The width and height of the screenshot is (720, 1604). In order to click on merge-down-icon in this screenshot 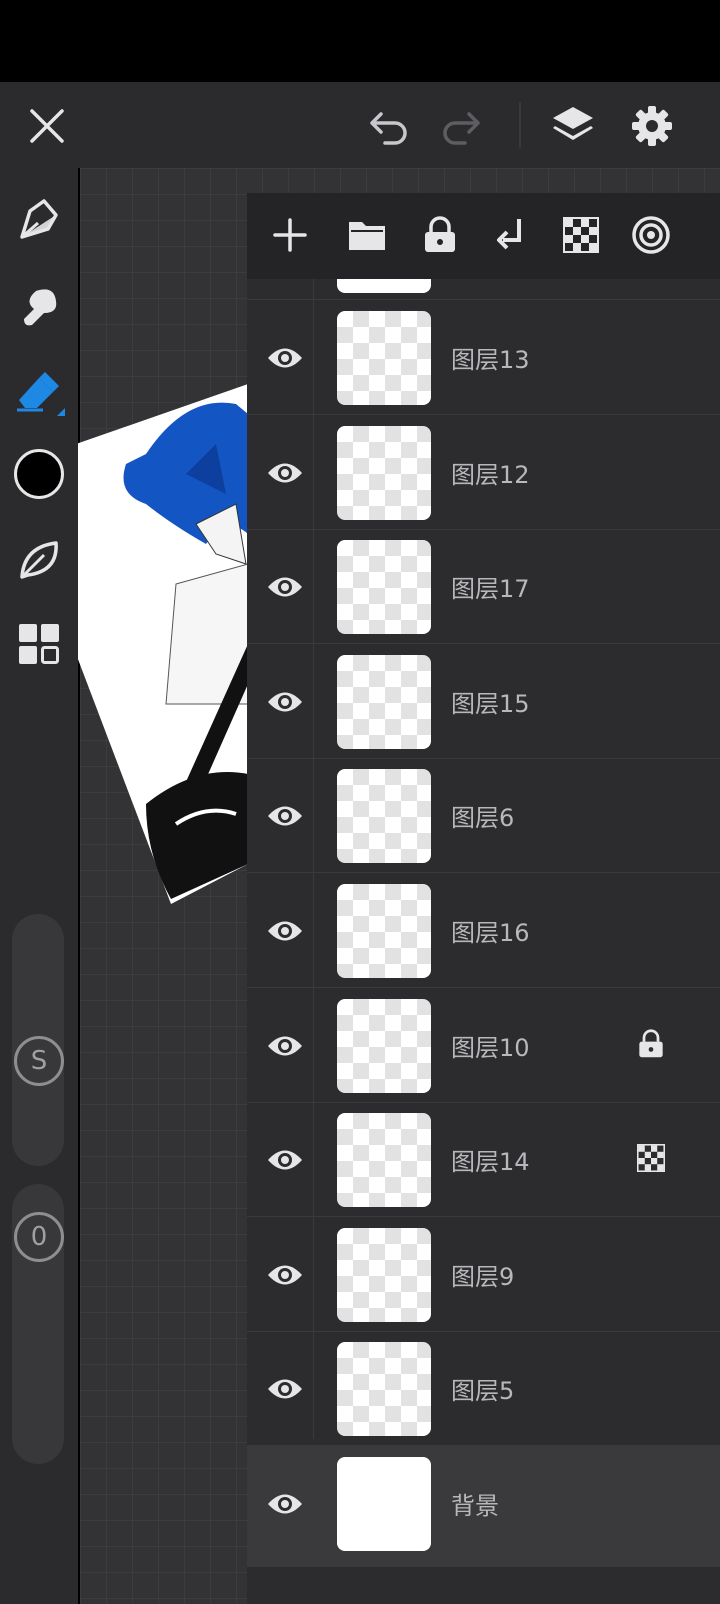, I will do `click(509, 234)`.